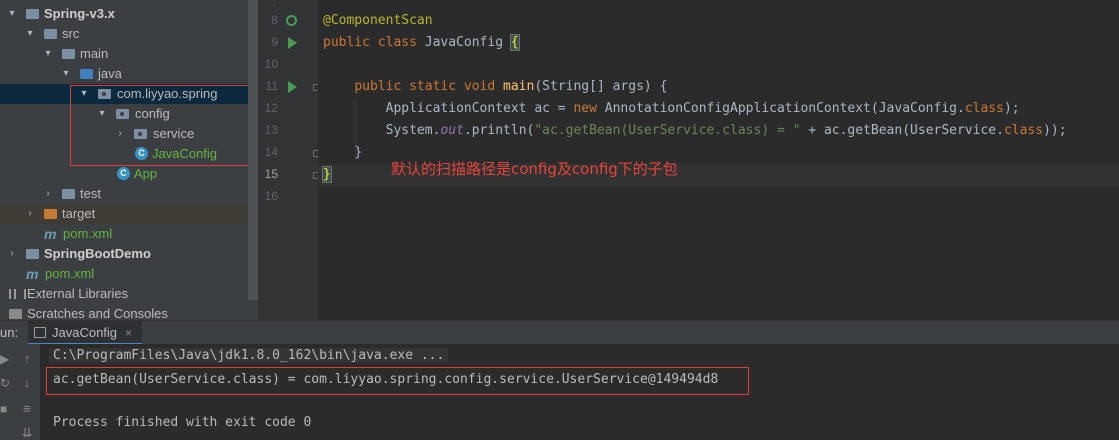 This screenshot has width=1119, height=440. What do you see at coordinates (128, 333) in the screenshot?
I see `close-icon: ×` at bounding box center [128, 333].